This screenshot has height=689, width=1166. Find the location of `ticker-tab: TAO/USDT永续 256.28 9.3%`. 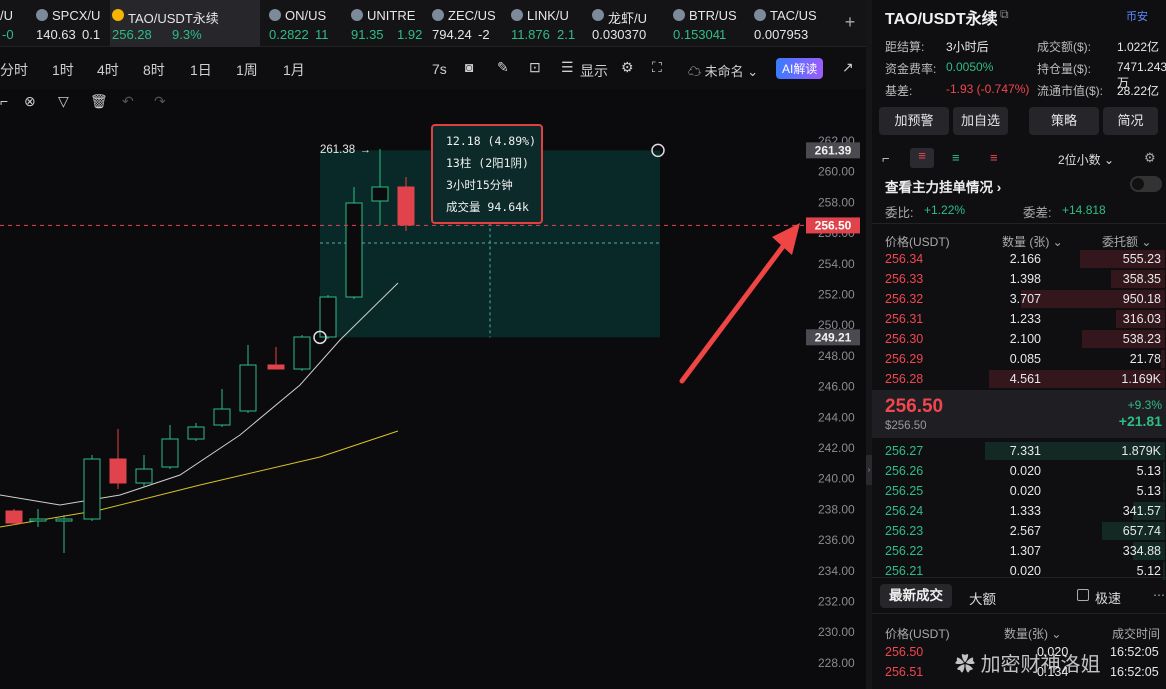

ticker-tab: TAO/USDT永续 256.28 9.3% is located at coordinates (185, 23).